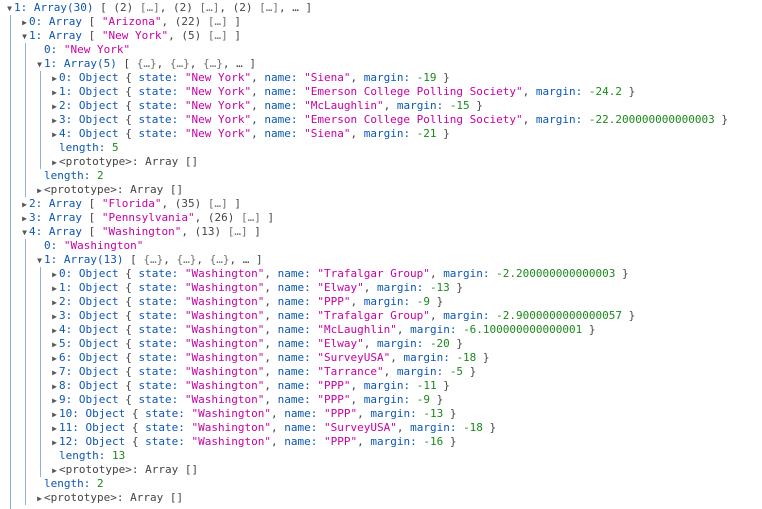 The height and width of the screenshot is (509, 762). Describe the element at coordinates (423, 399) in the screenshot. I see `token: -9` at that location.